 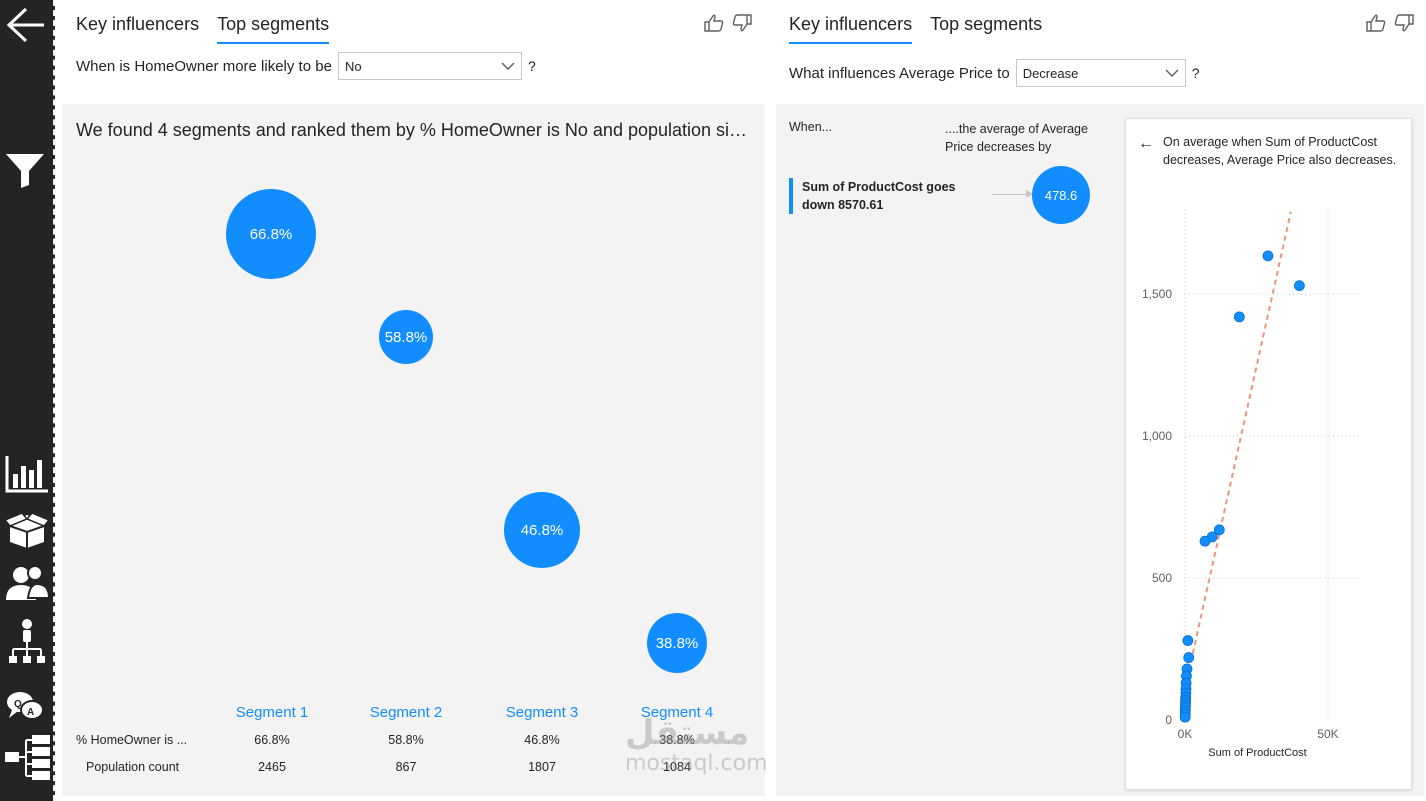 I want to click on homeowner-select: No, so click(x=429, y=66).